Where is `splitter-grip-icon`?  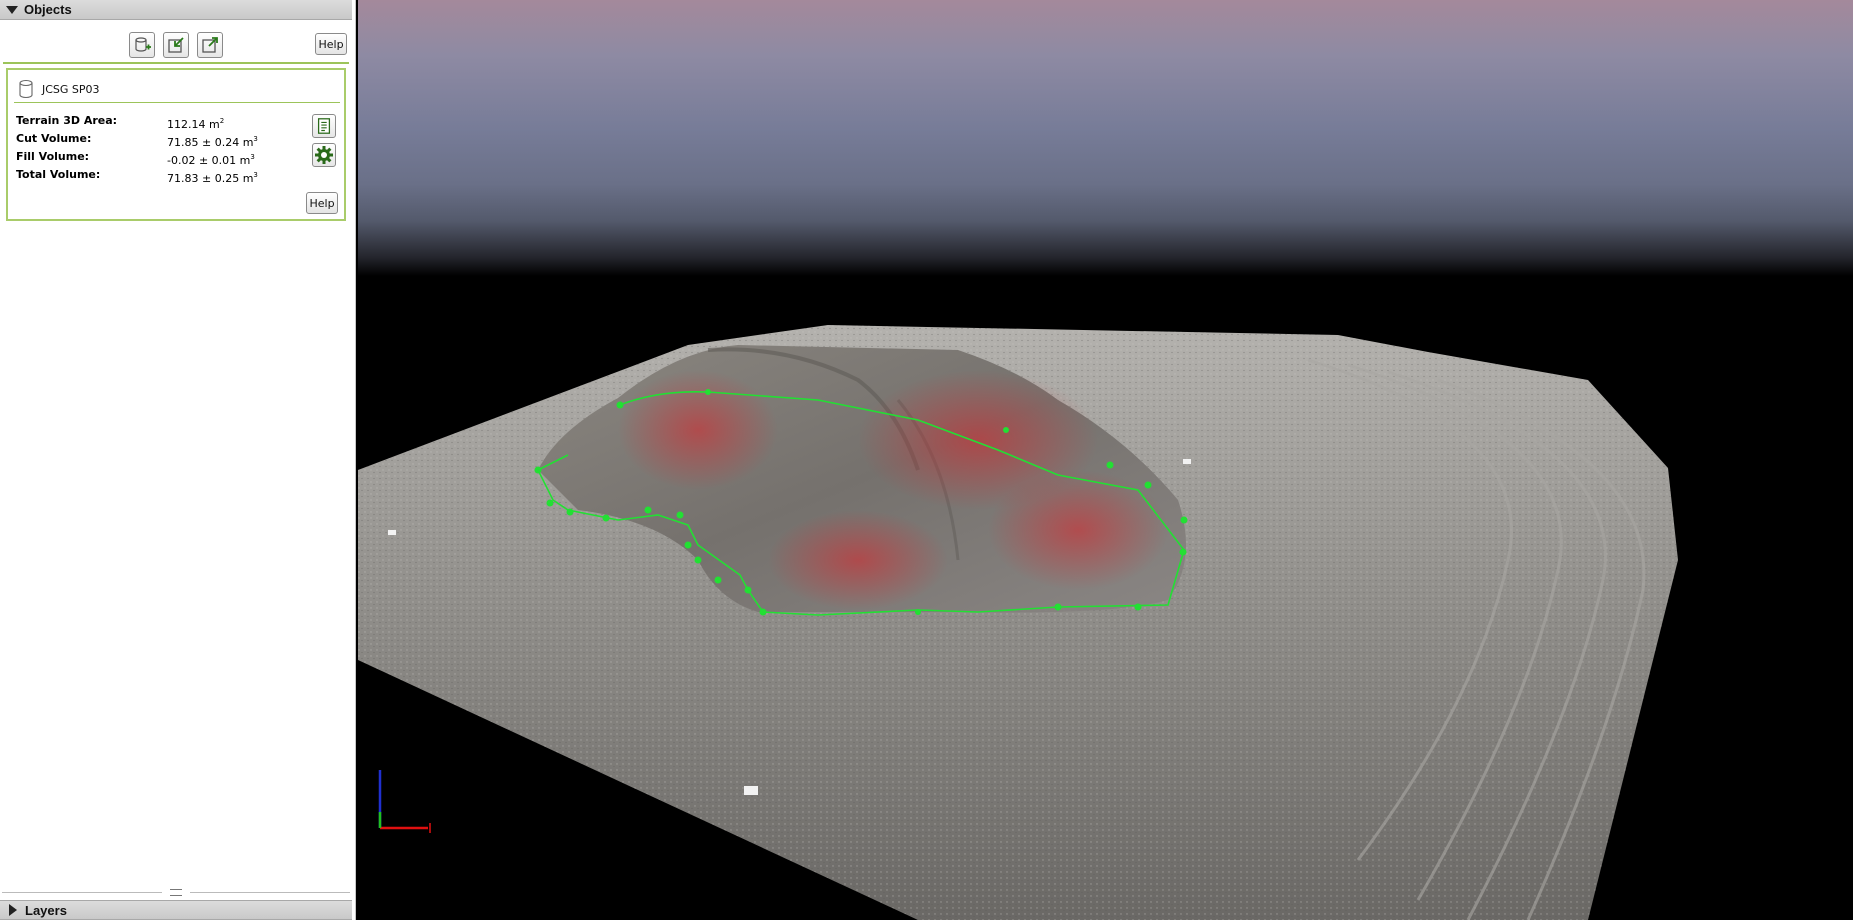
splitter-grip-icon is located at coordinates (176, 892).